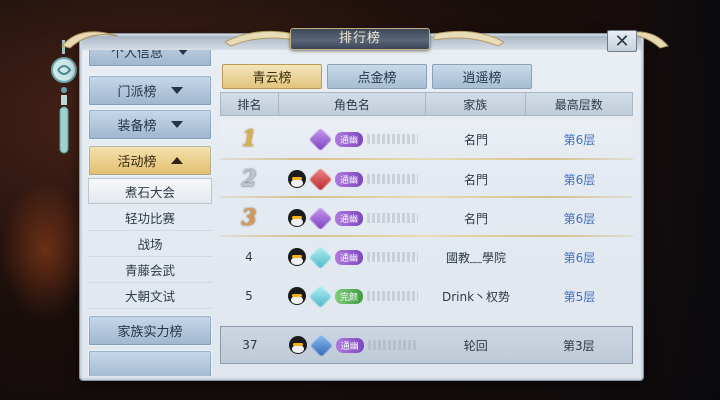  What do you see at coordinates (482, 76) in the screenshot?
I see `tab-xiaoyao: 逍遥榜` at bounding box center [482, 76].